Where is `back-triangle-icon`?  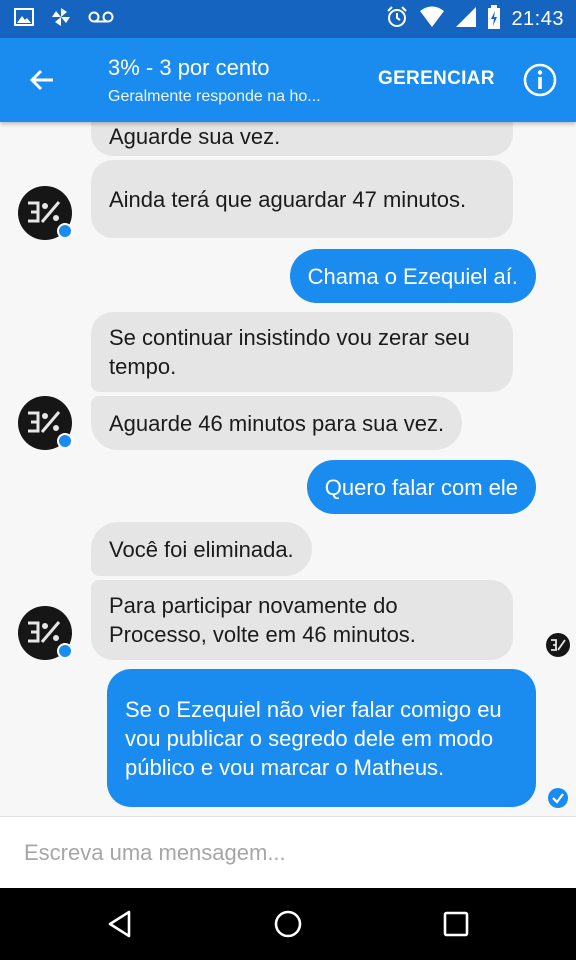 back-triangle-icon is located at coordinates (119, 924).